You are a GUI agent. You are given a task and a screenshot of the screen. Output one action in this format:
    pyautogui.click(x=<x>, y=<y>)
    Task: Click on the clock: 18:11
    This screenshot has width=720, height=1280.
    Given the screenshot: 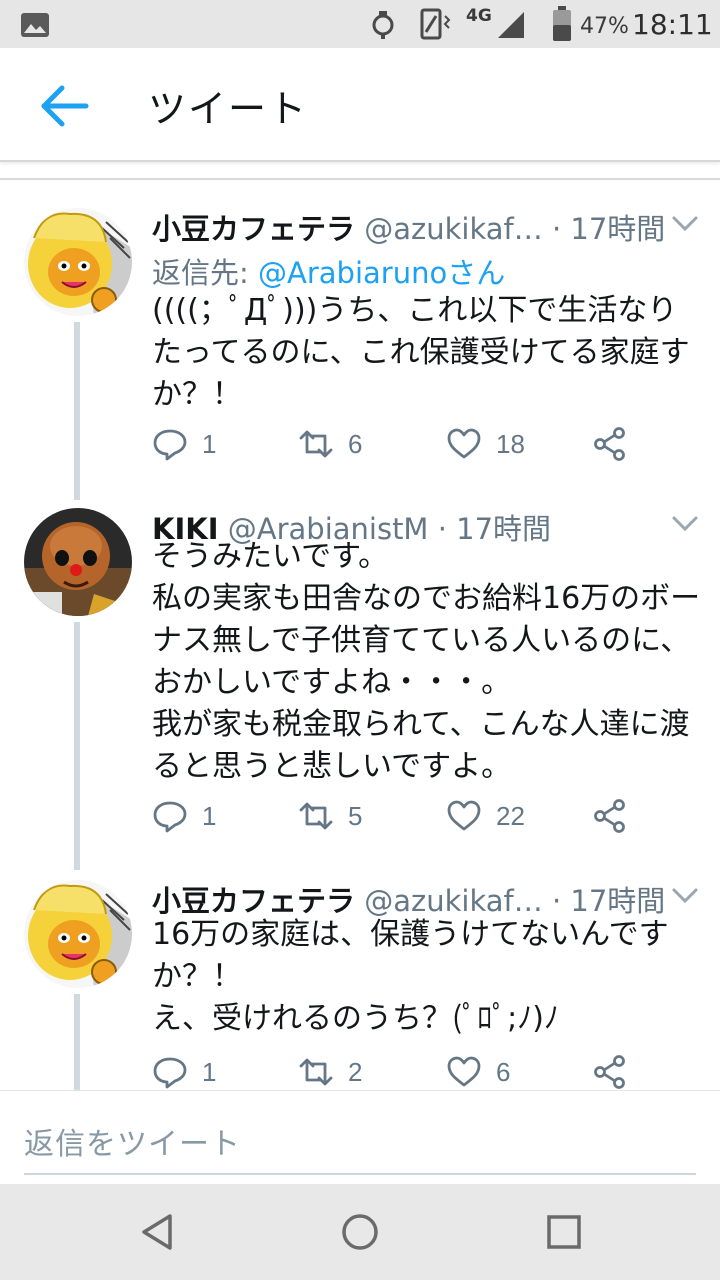 What is the action you would take?
    pyautogui.click(x=672, y=24)
    